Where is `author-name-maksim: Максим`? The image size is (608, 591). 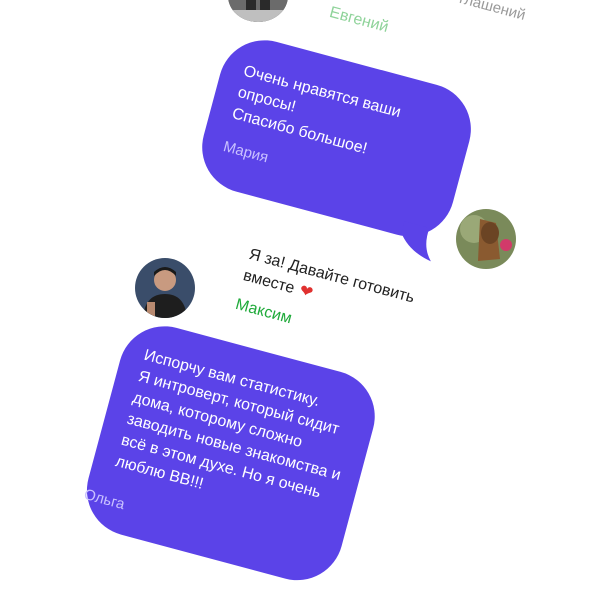
author-name-maksim: Максим is located at coordinates (263, 312).